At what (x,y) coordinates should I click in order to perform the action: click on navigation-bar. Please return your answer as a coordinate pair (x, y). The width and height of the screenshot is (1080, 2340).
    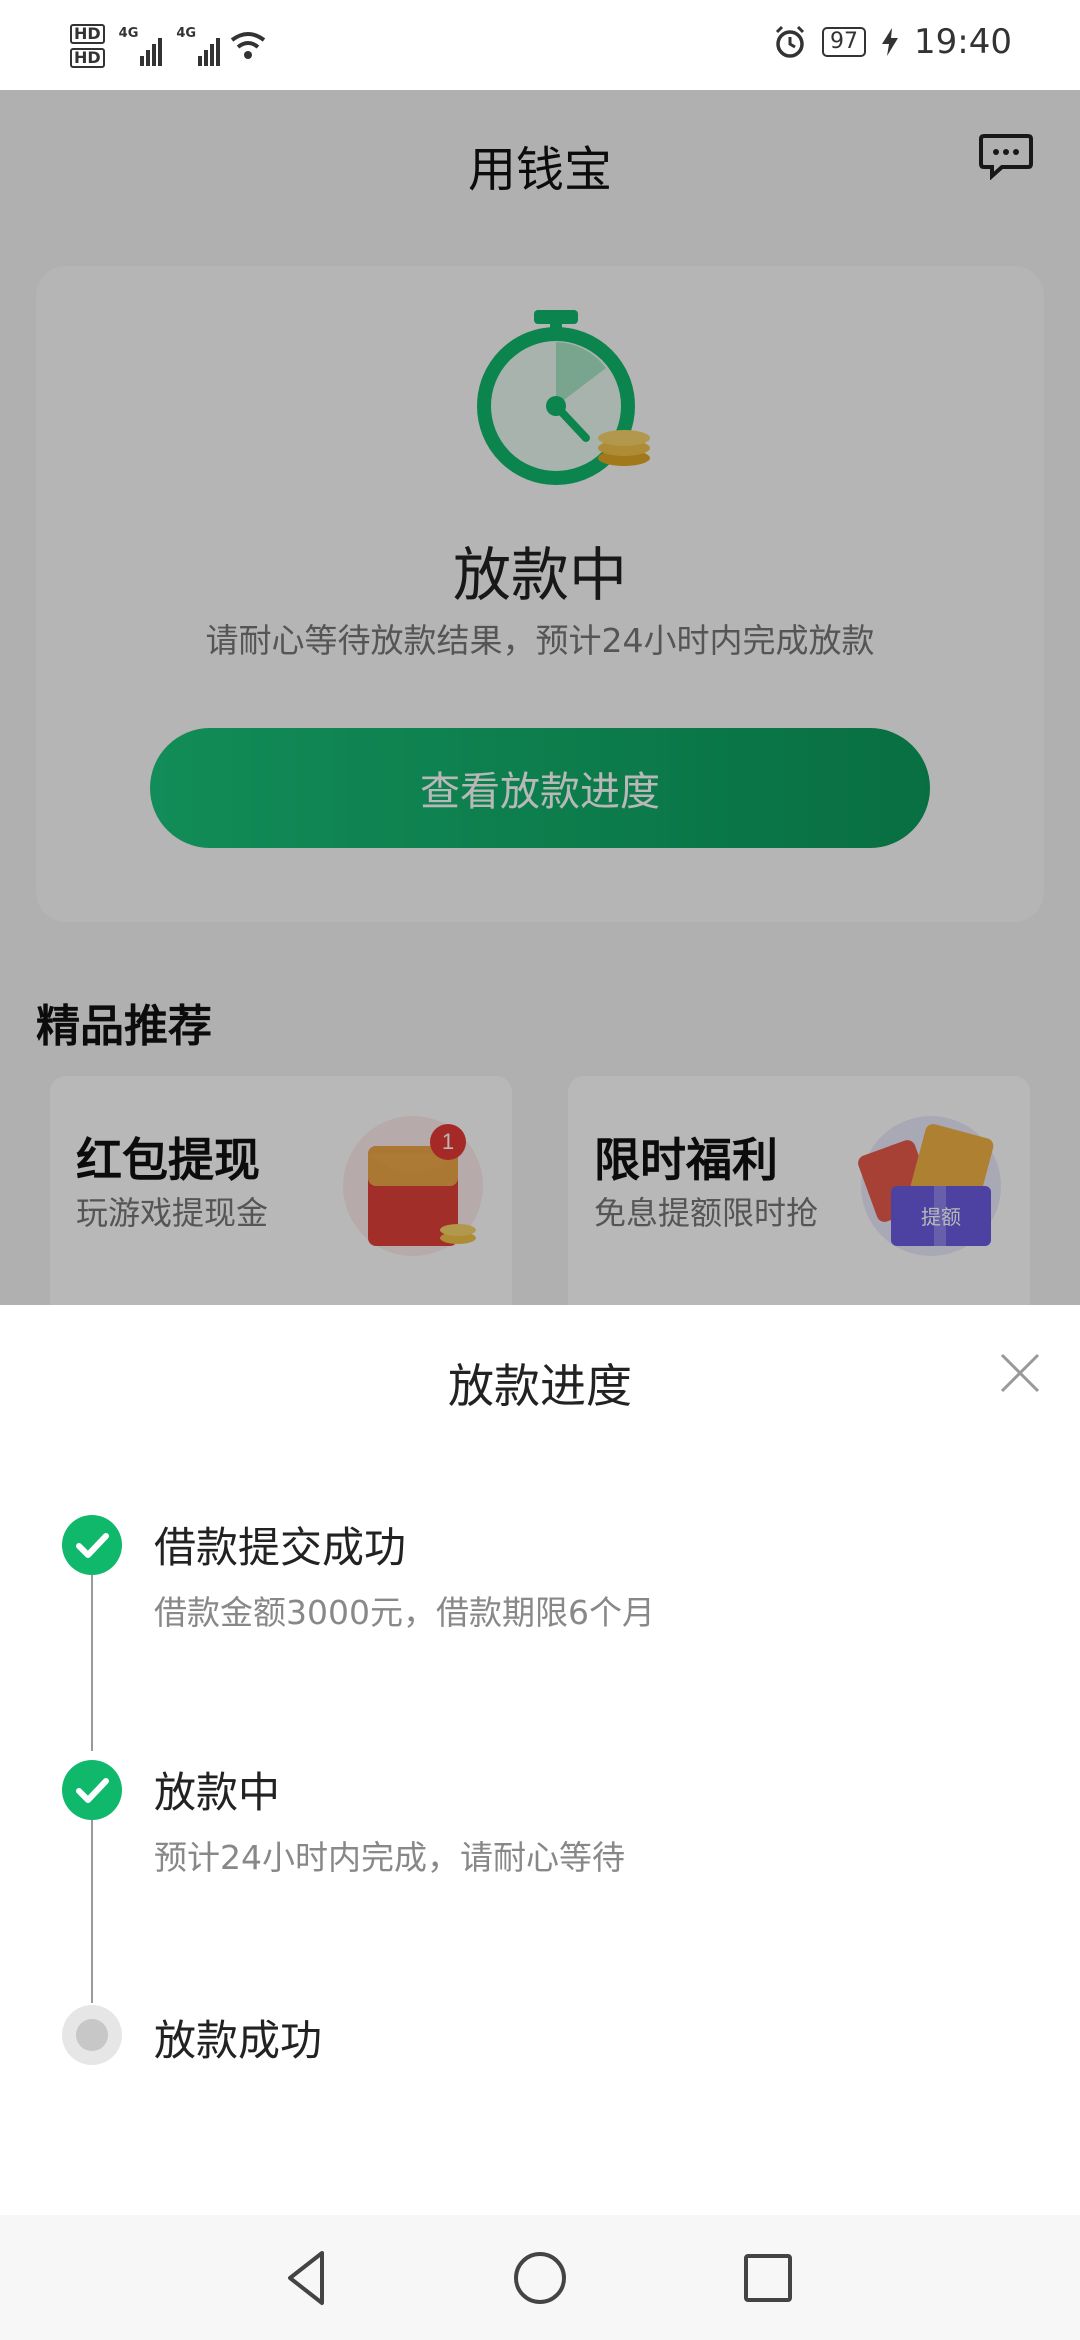
    Looking at the image, I should click on (540, 2277).